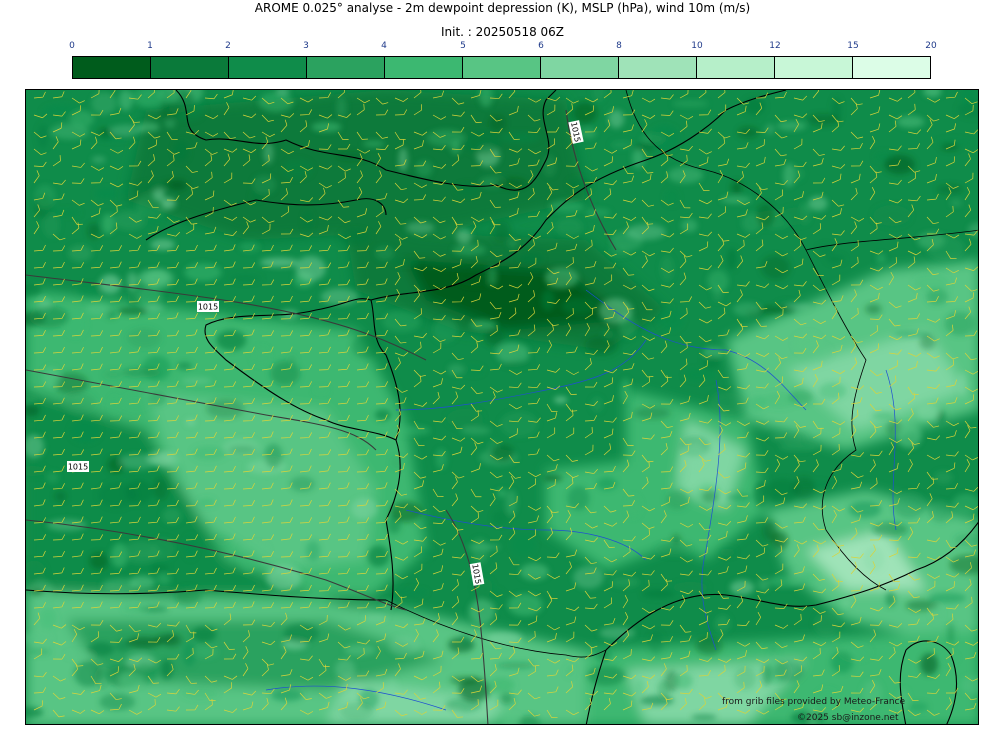 This screenshot has width=1005, height=738. What do you see at coordinates (848, 718) in the screenshot?
I see `copyright-credit: ©2025 sb@inzone.net` at bounding box center [848, 718].